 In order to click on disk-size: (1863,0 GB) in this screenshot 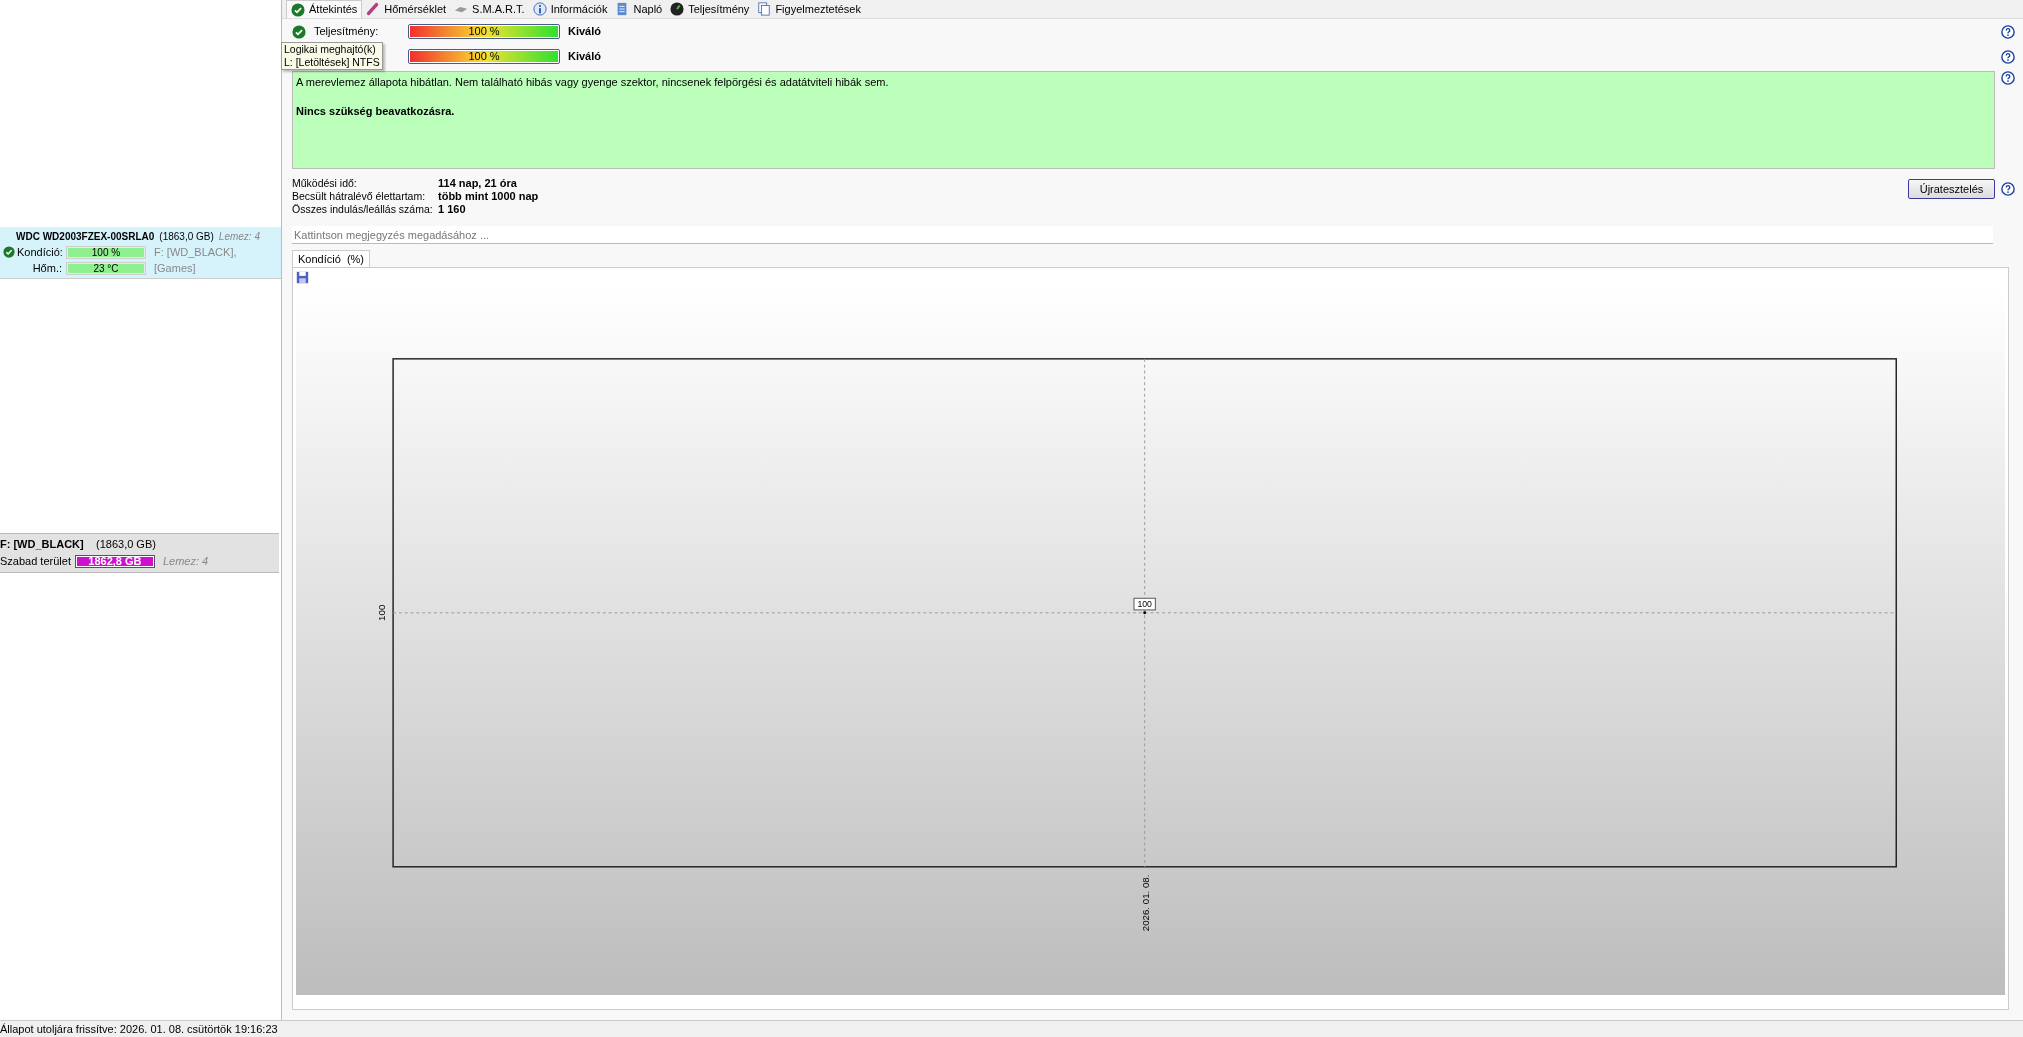, I will do `click(186, 237)`.